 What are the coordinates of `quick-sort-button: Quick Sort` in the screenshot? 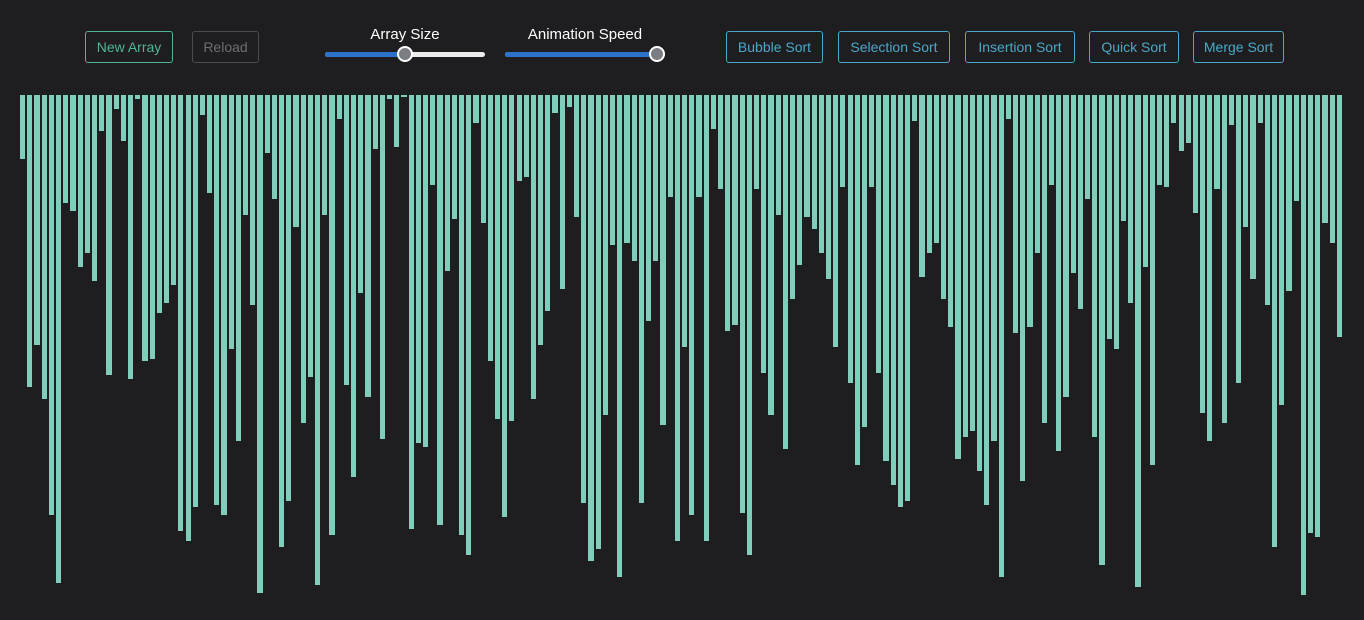 It's located at (1134, 47).